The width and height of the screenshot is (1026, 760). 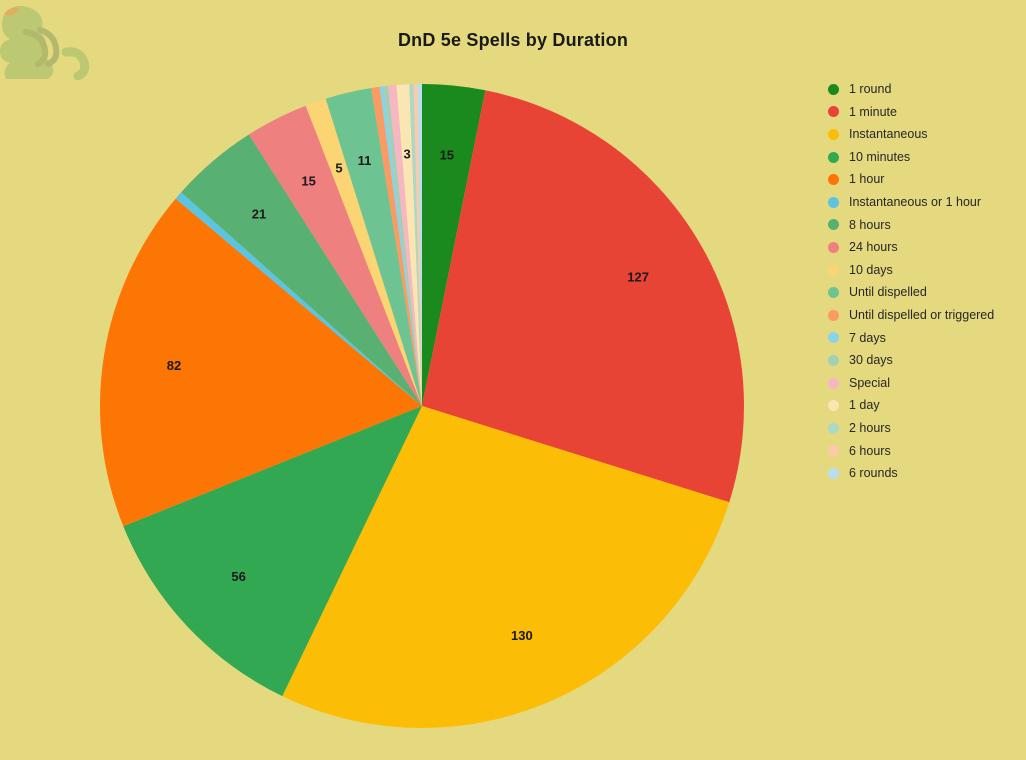 What do you see at coordinates (925, 405) in the screenshot?
I see `legend-item: 1 day` at bounding box center [925, 405].